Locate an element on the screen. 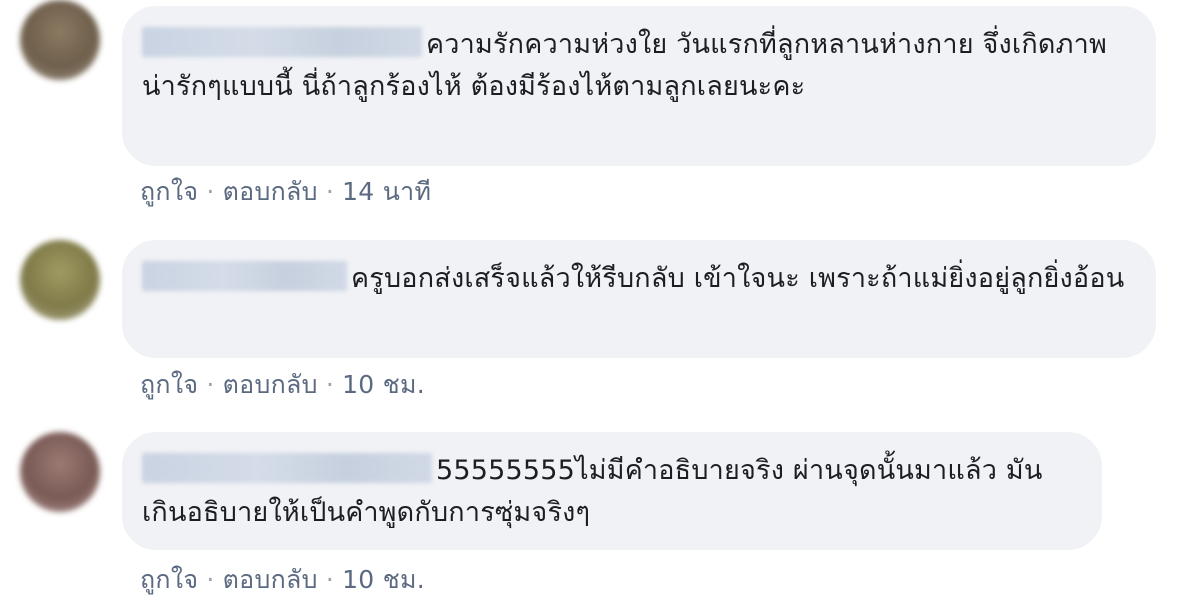 This screenshot has height=603, width=1200. timestamp: 14 นาที is located at coordinates (386, 191).